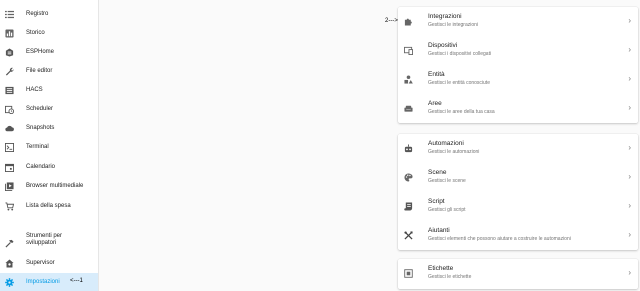 Image resolution: width=640 pixels, height=291 pixels. I want to click on settings-row-scene: Scene Gestisci le scene ›, so click(518, 178).